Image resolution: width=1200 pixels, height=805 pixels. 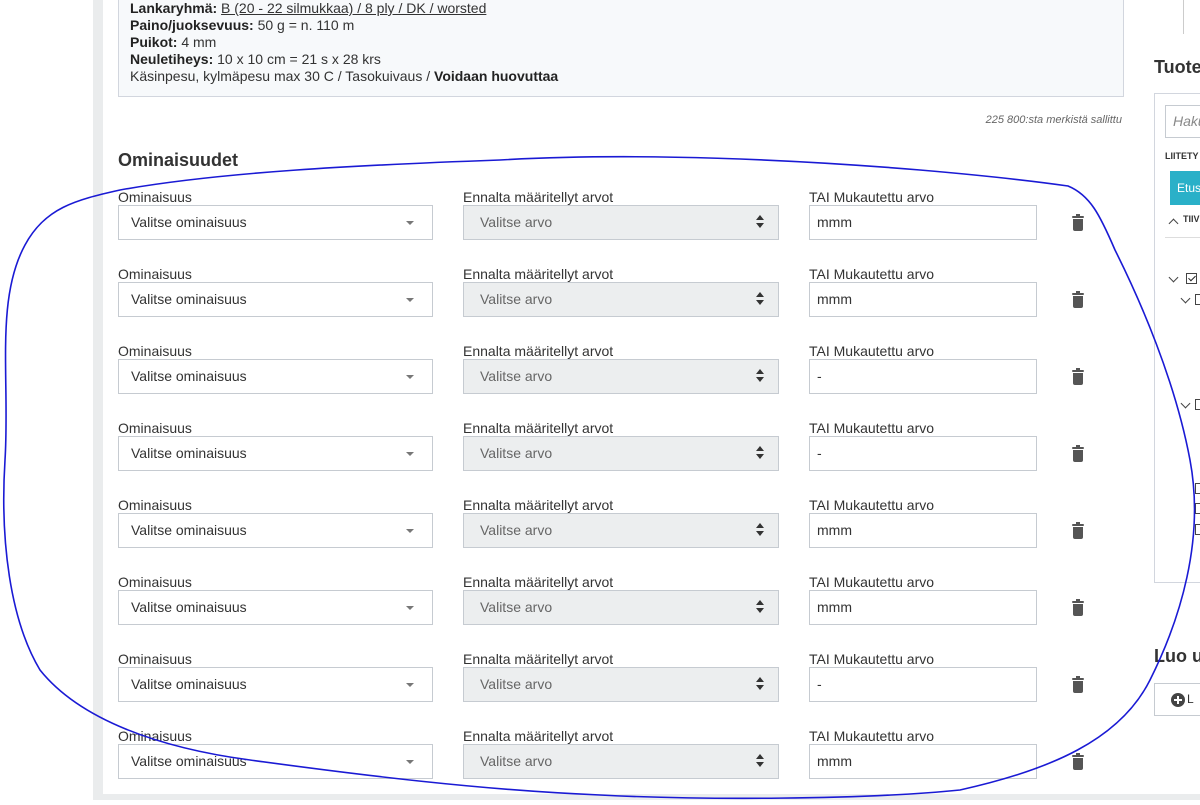 What do you see at coordinates (1182, 156) in the screenshot?
I see `attached-label: LIITETY` at bounding box center [1182, 156].